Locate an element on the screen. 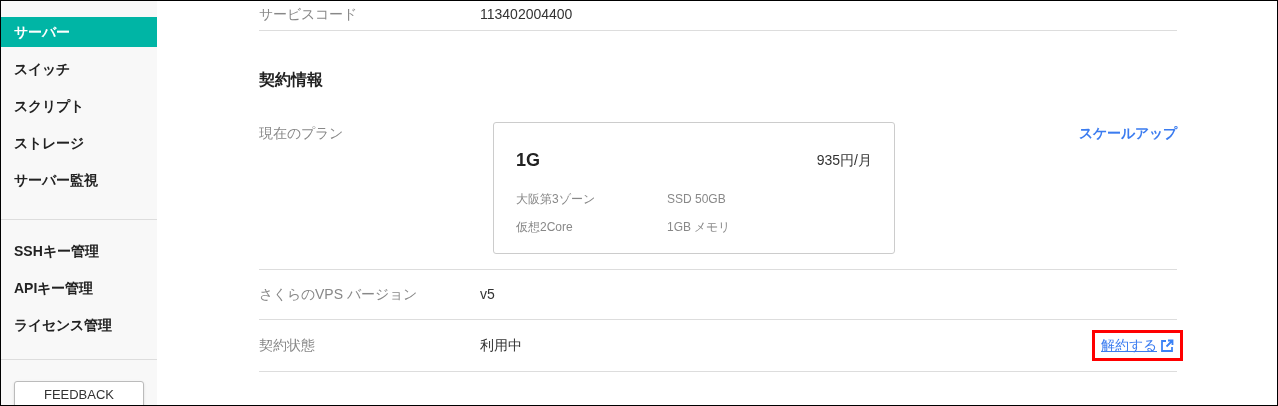 The height and width of the screenshot is (406, 1278). plan-spec: 1GB メモリ is located at coordinates (699, 227).